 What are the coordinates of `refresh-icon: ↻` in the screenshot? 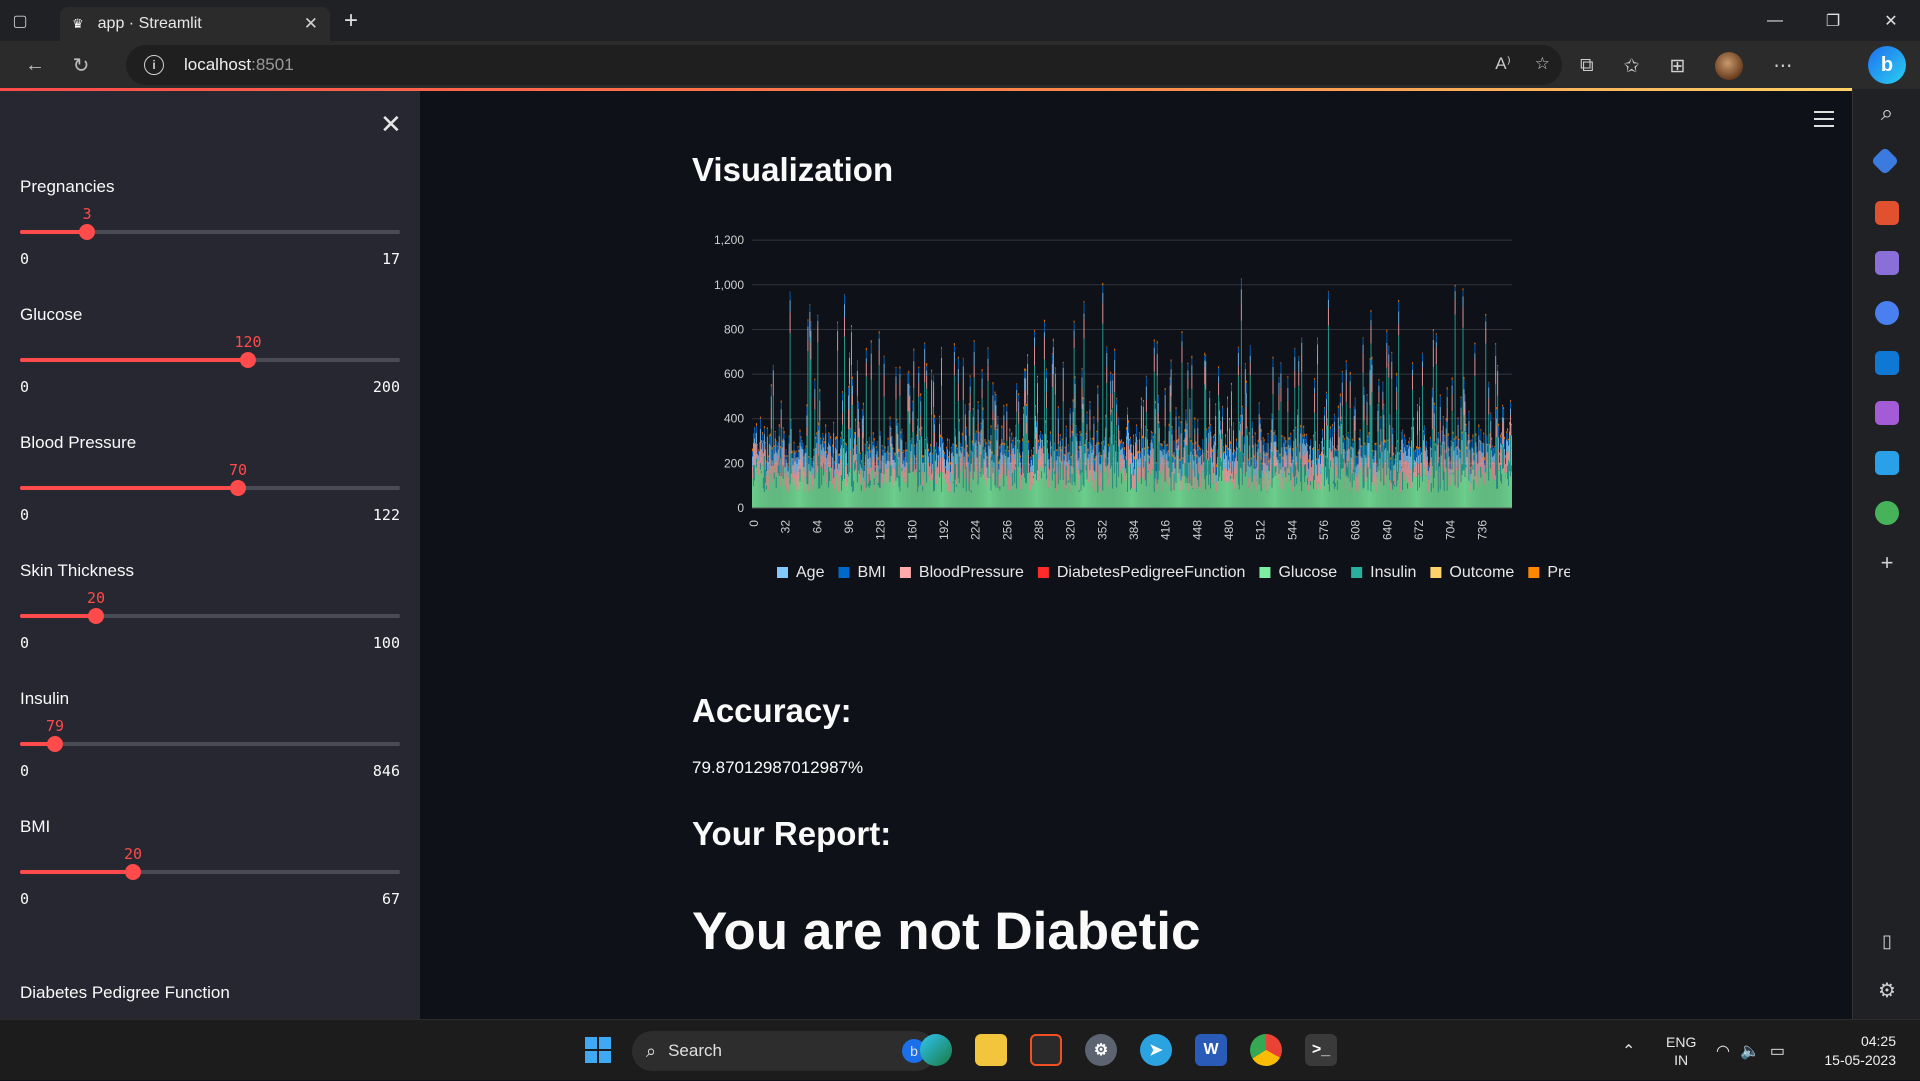 It's located at (81, 65).